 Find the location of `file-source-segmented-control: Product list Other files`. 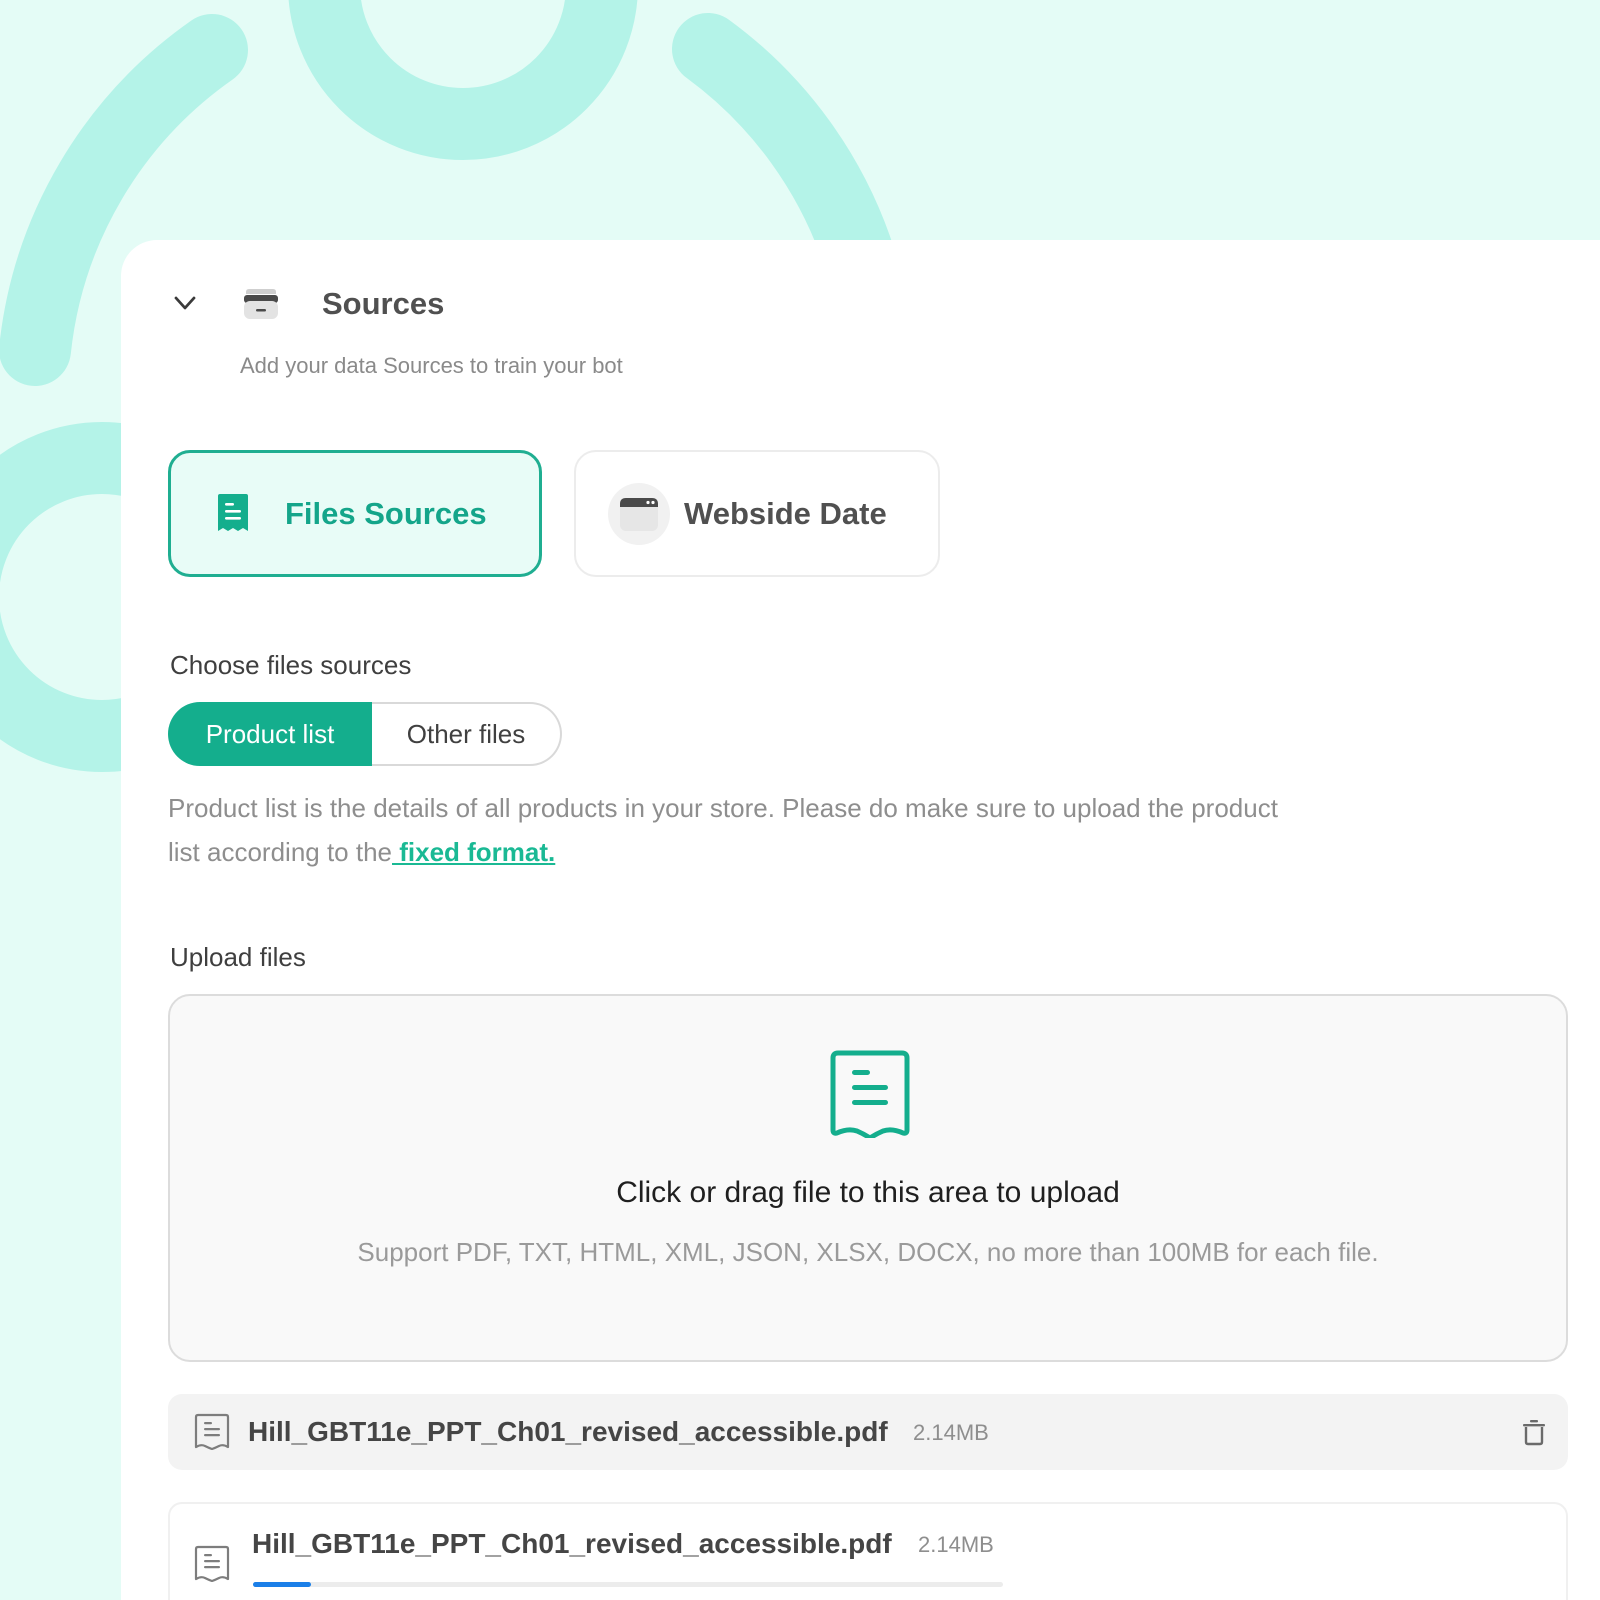

file-source-segmented-control: Product list Other files is located at coordinates (365, 734).